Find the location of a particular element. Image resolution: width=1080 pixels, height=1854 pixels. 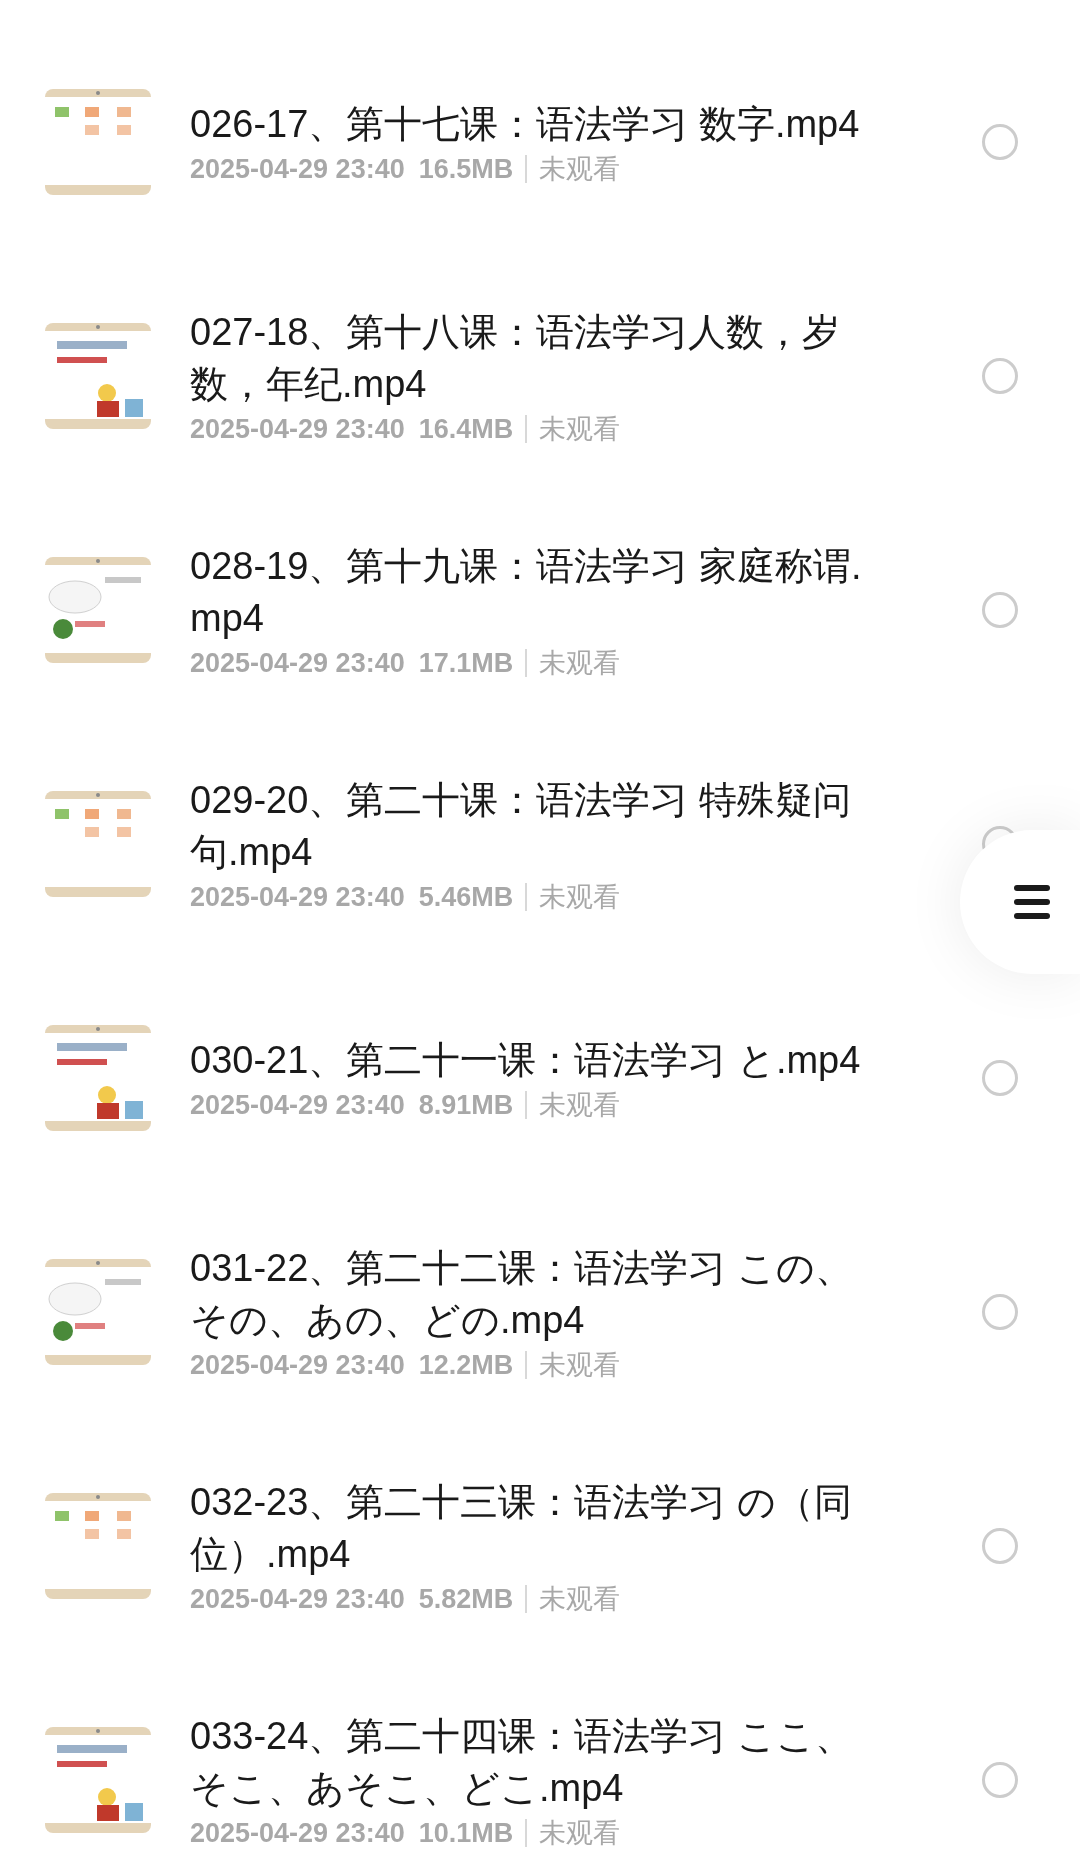

file-name: 030-21、第二十一课：语法学习 と.mp4 is located at coordinates (526, 1060).